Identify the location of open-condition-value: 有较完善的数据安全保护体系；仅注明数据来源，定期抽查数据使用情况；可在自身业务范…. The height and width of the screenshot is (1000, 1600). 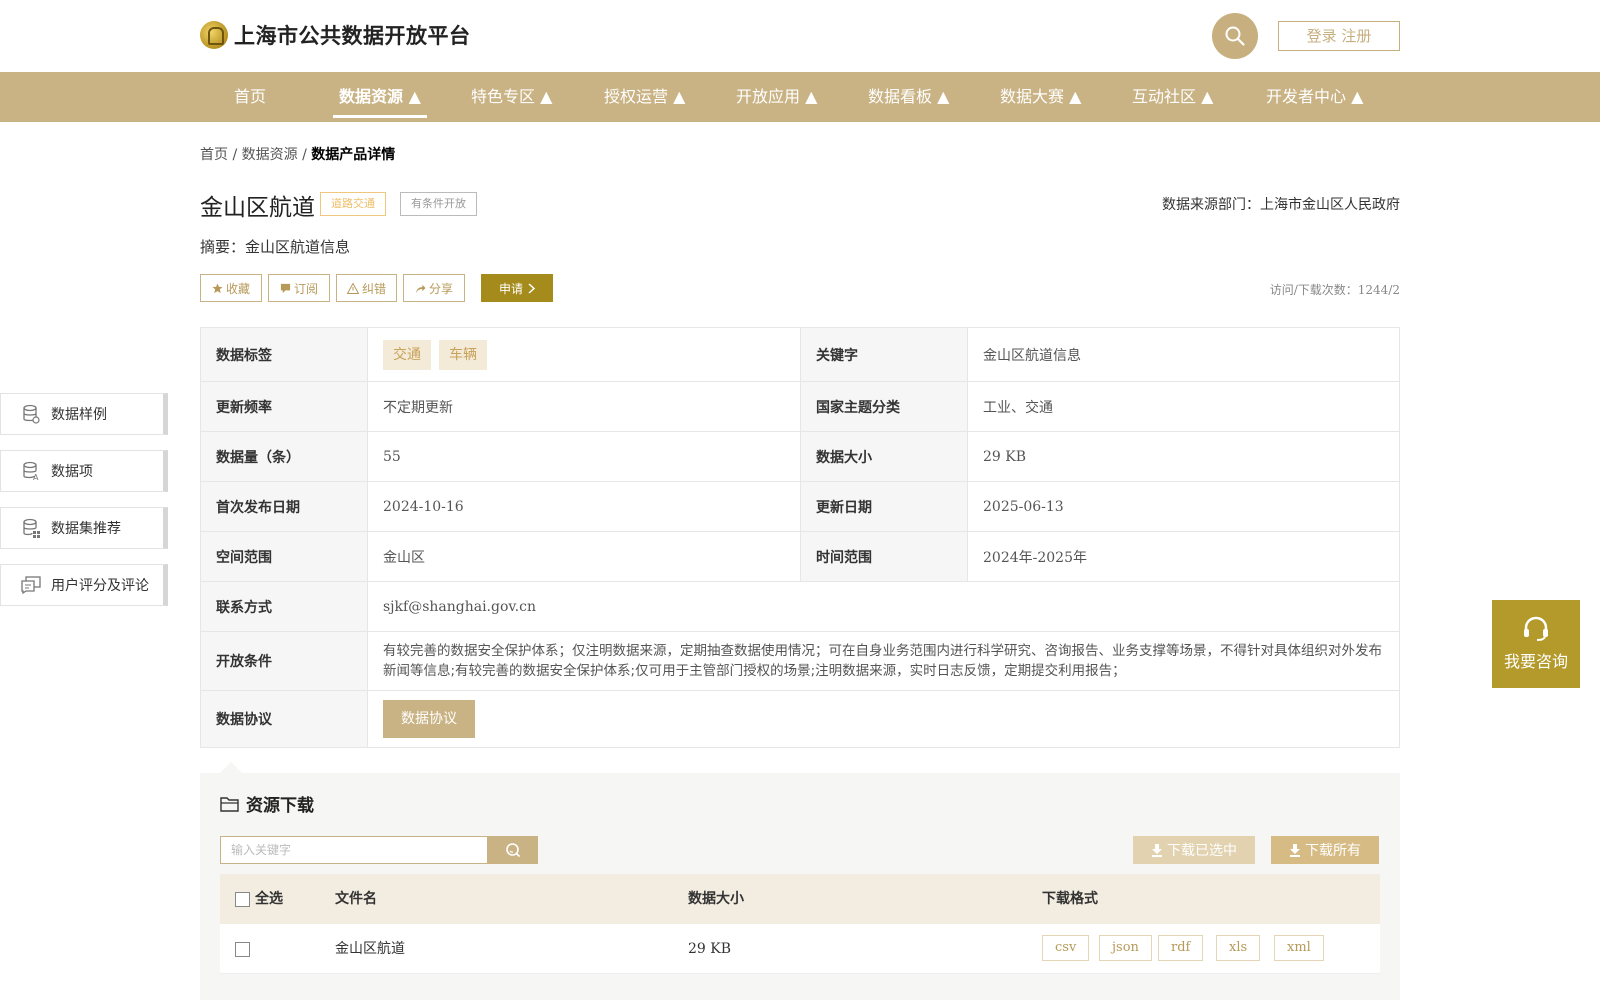
(883, 661).